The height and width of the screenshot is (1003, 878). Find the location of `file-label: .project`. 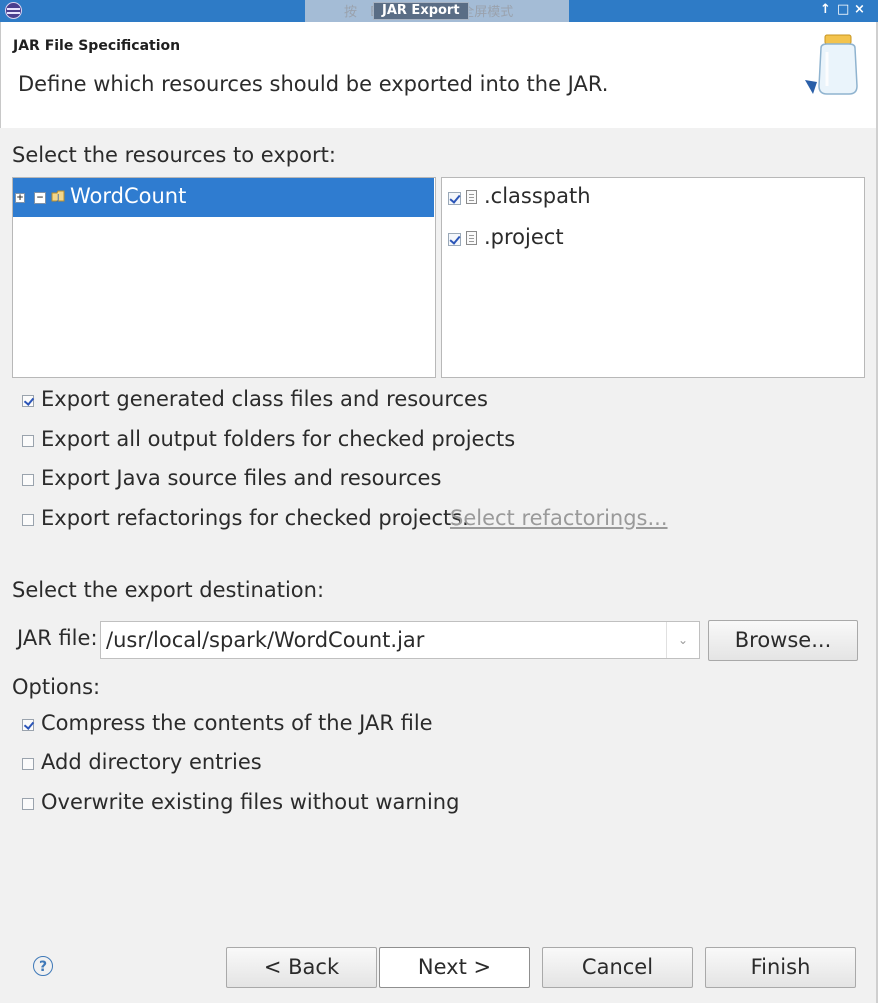

file-label: .project is located at coordinates (524, 237).